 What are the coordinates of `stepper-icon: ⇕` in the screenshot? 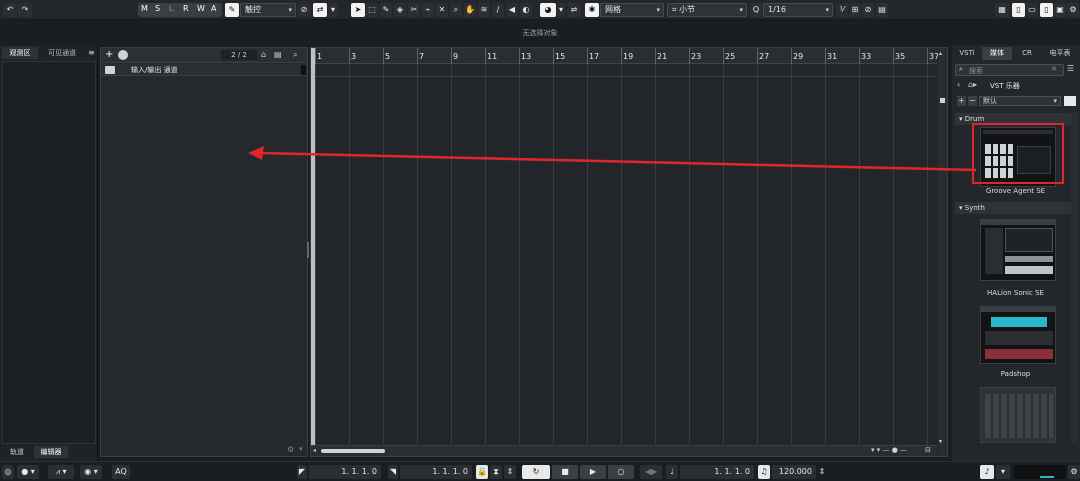 It's located at (510, 472).